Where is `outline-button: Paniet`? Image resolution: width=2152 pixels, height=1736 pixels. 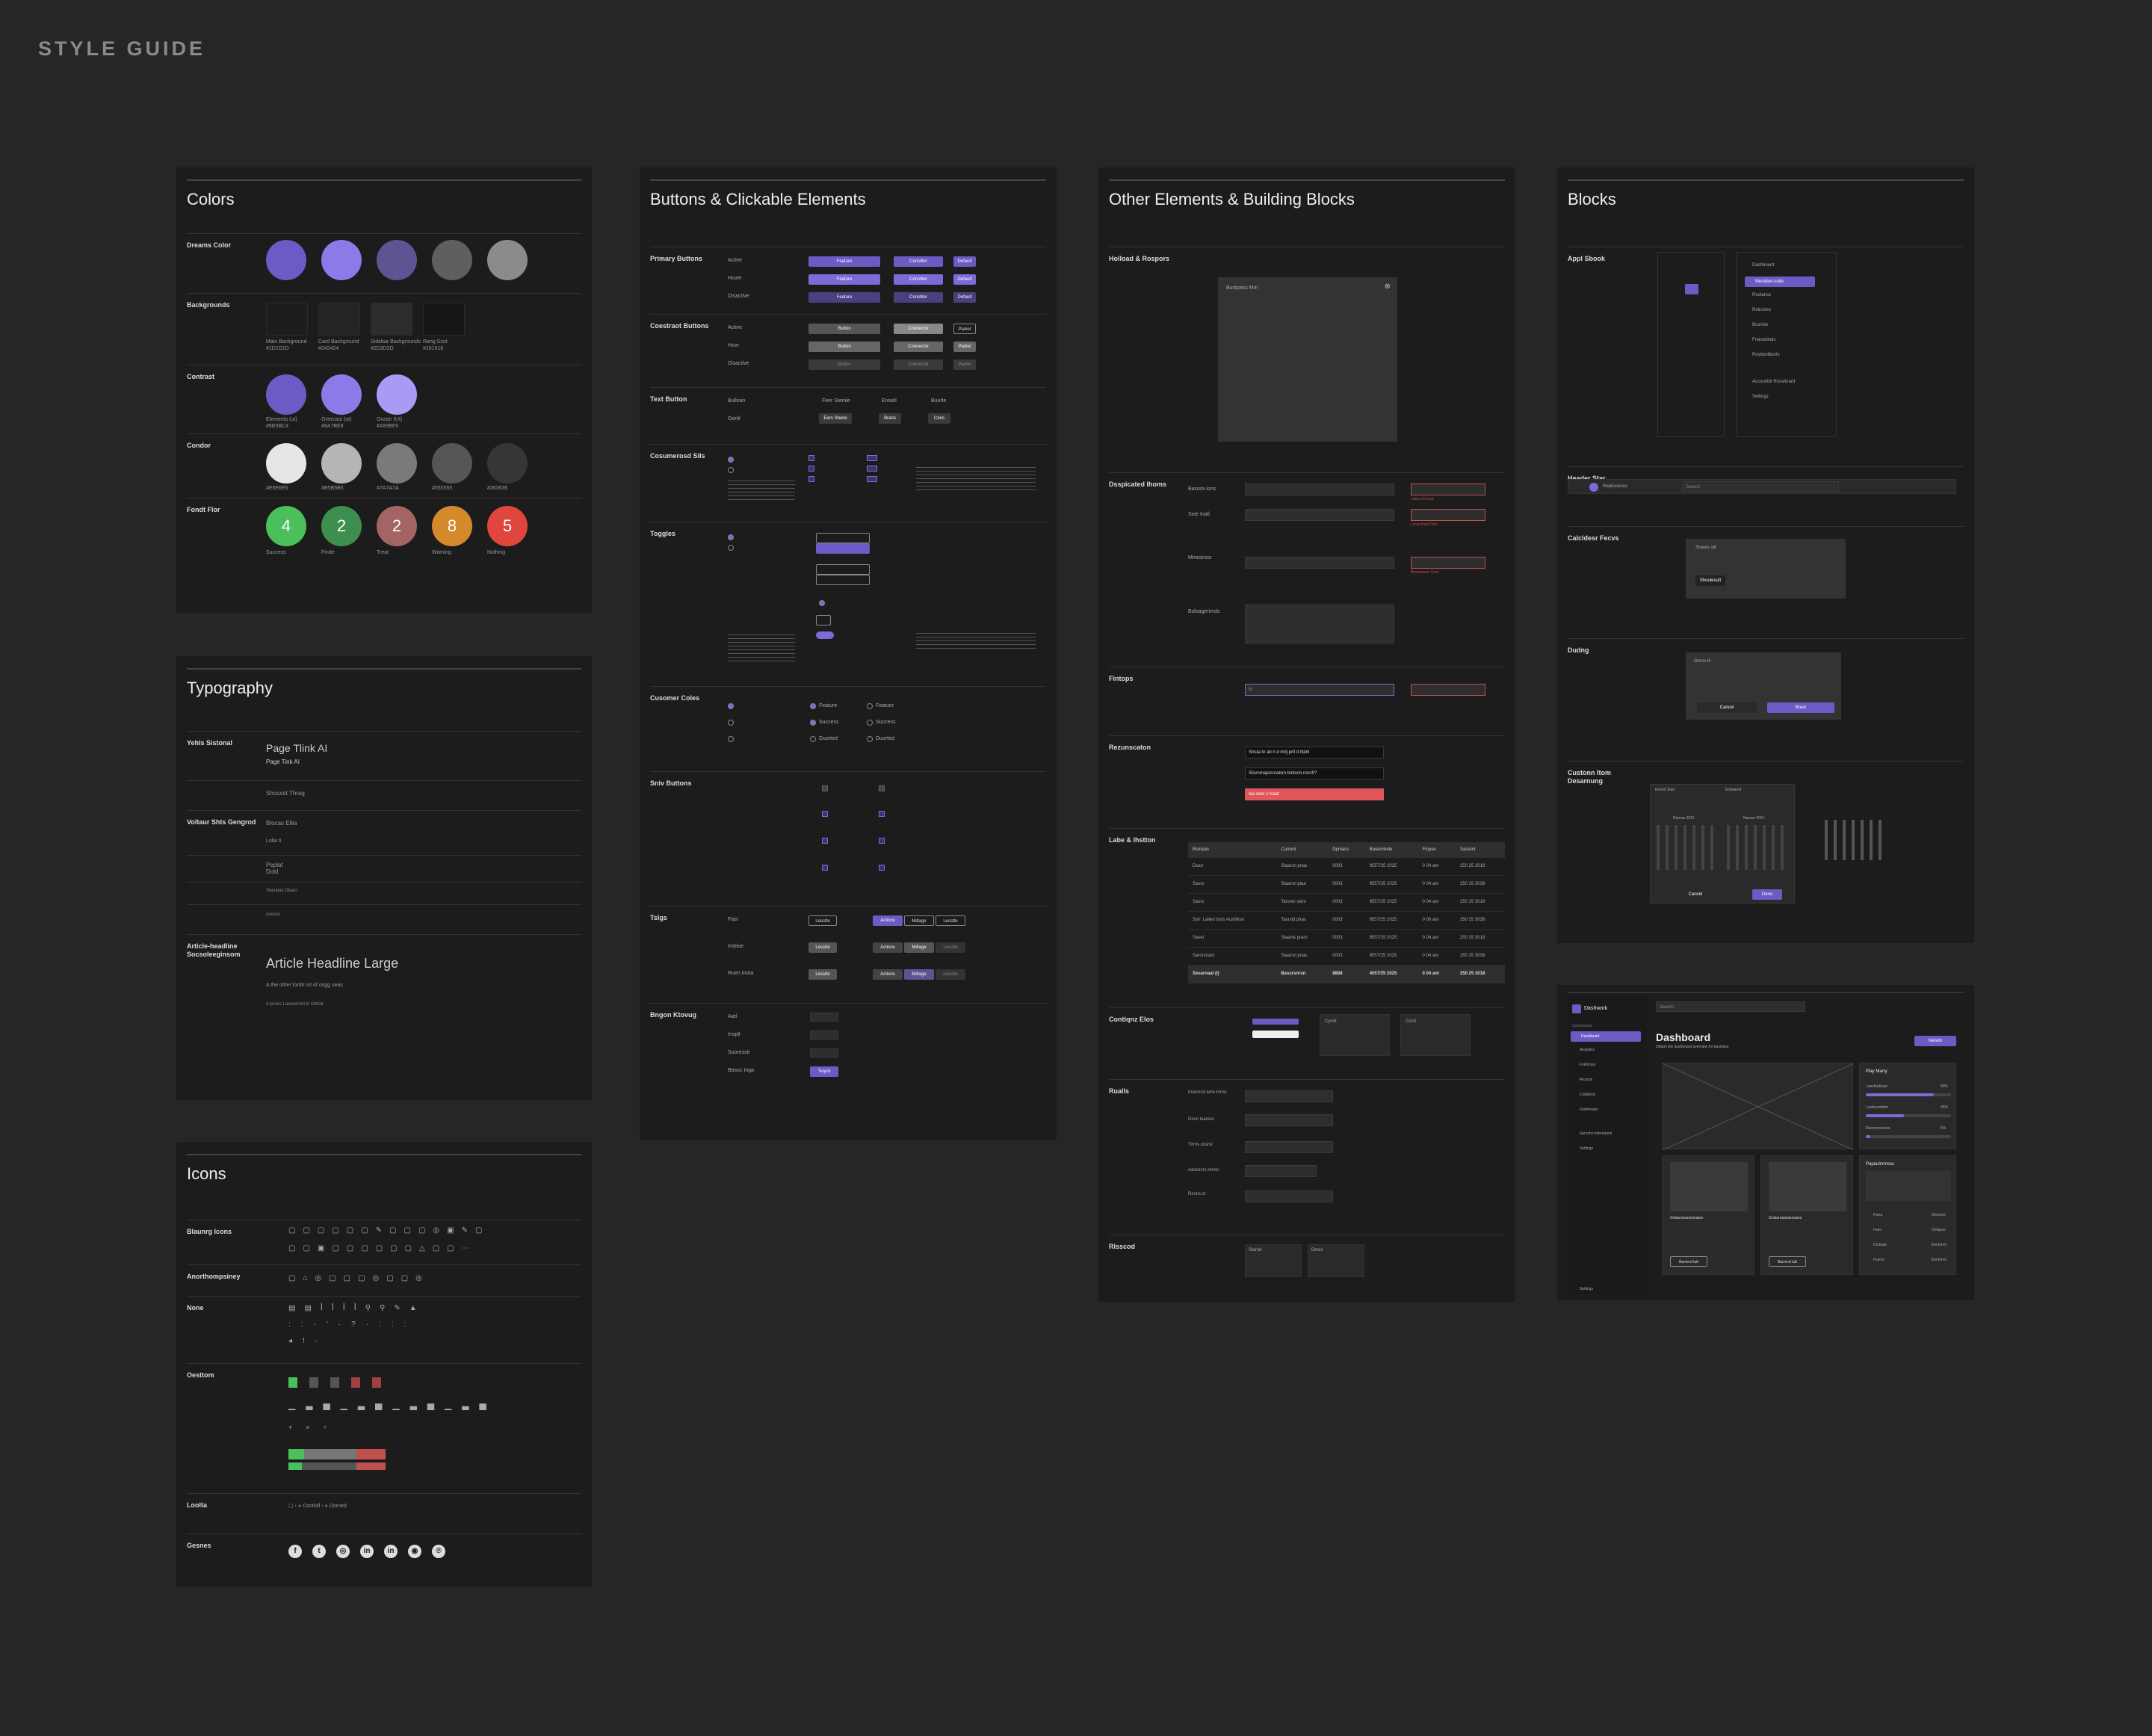
outline-button: Paniet is located at coordinates (964, 329).